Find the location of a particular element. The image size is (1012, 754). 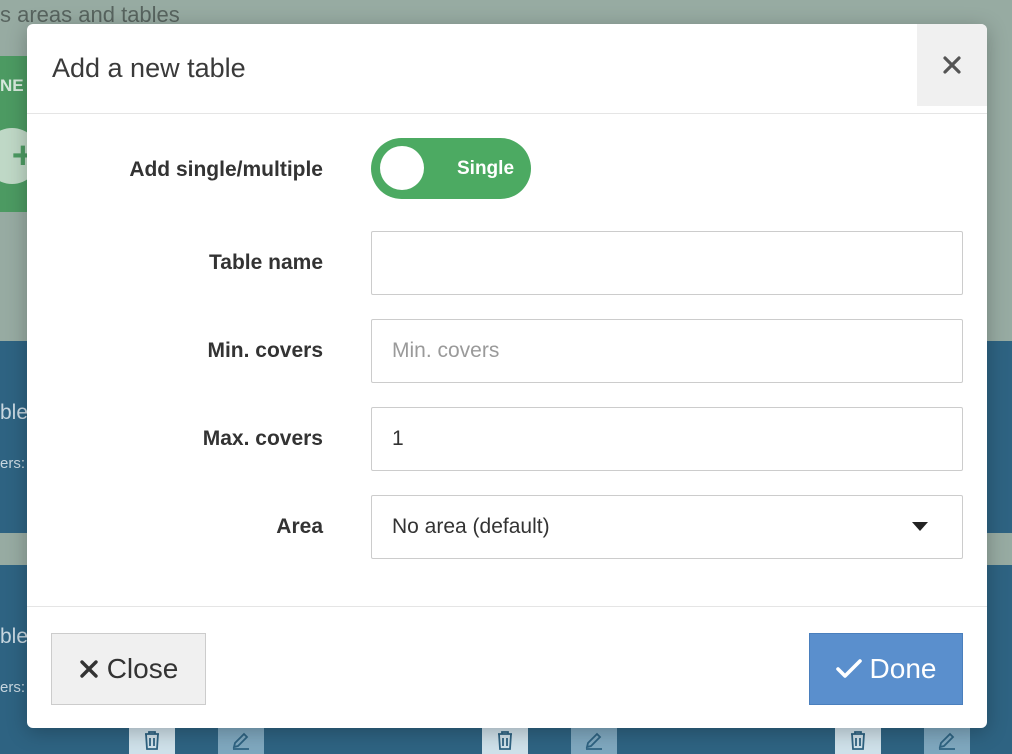

area-label: Area is located at coordinates (299, 526).